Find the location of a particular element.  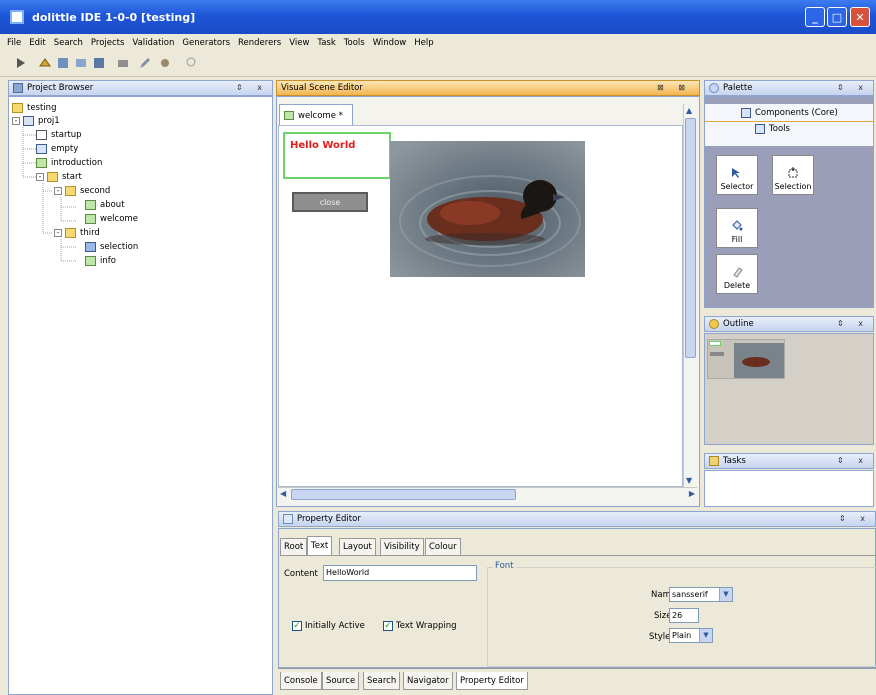

close-button-element: close is located at coordinates (330, 202).